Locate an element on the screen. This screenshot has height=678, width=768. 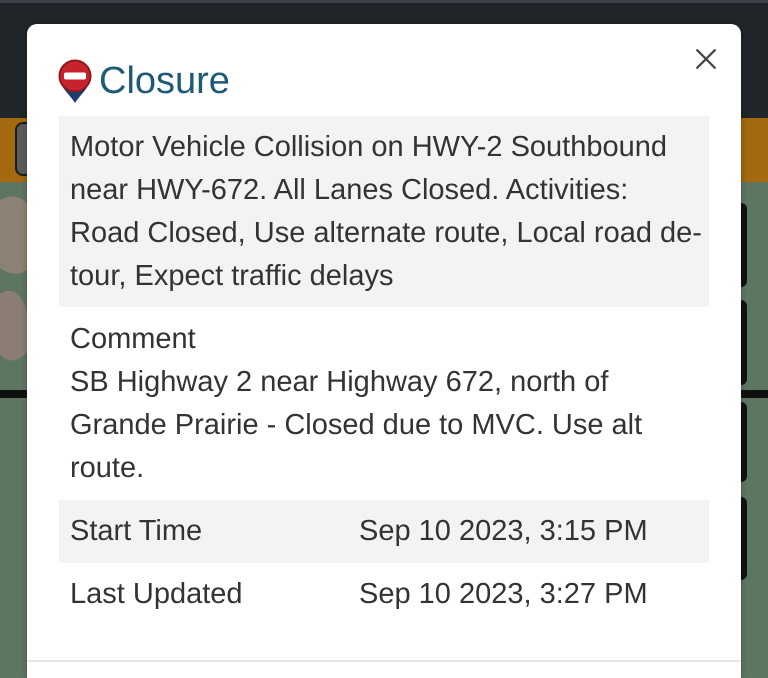
close-icon is located at coordinates (706, 59).